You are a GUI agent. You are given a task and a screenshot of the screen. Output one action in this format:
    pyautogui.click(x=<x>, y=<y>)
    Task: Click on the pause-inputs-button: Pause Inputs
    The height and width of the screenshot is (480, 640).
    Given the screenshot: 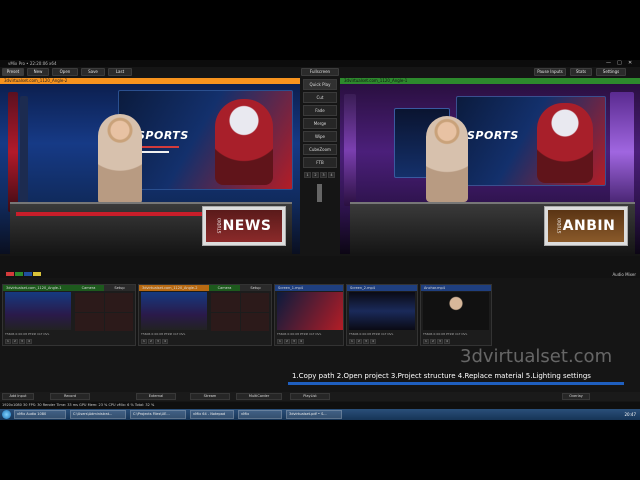 What is the action you would take?
    pyautogui.click(x=550, y=72)
    